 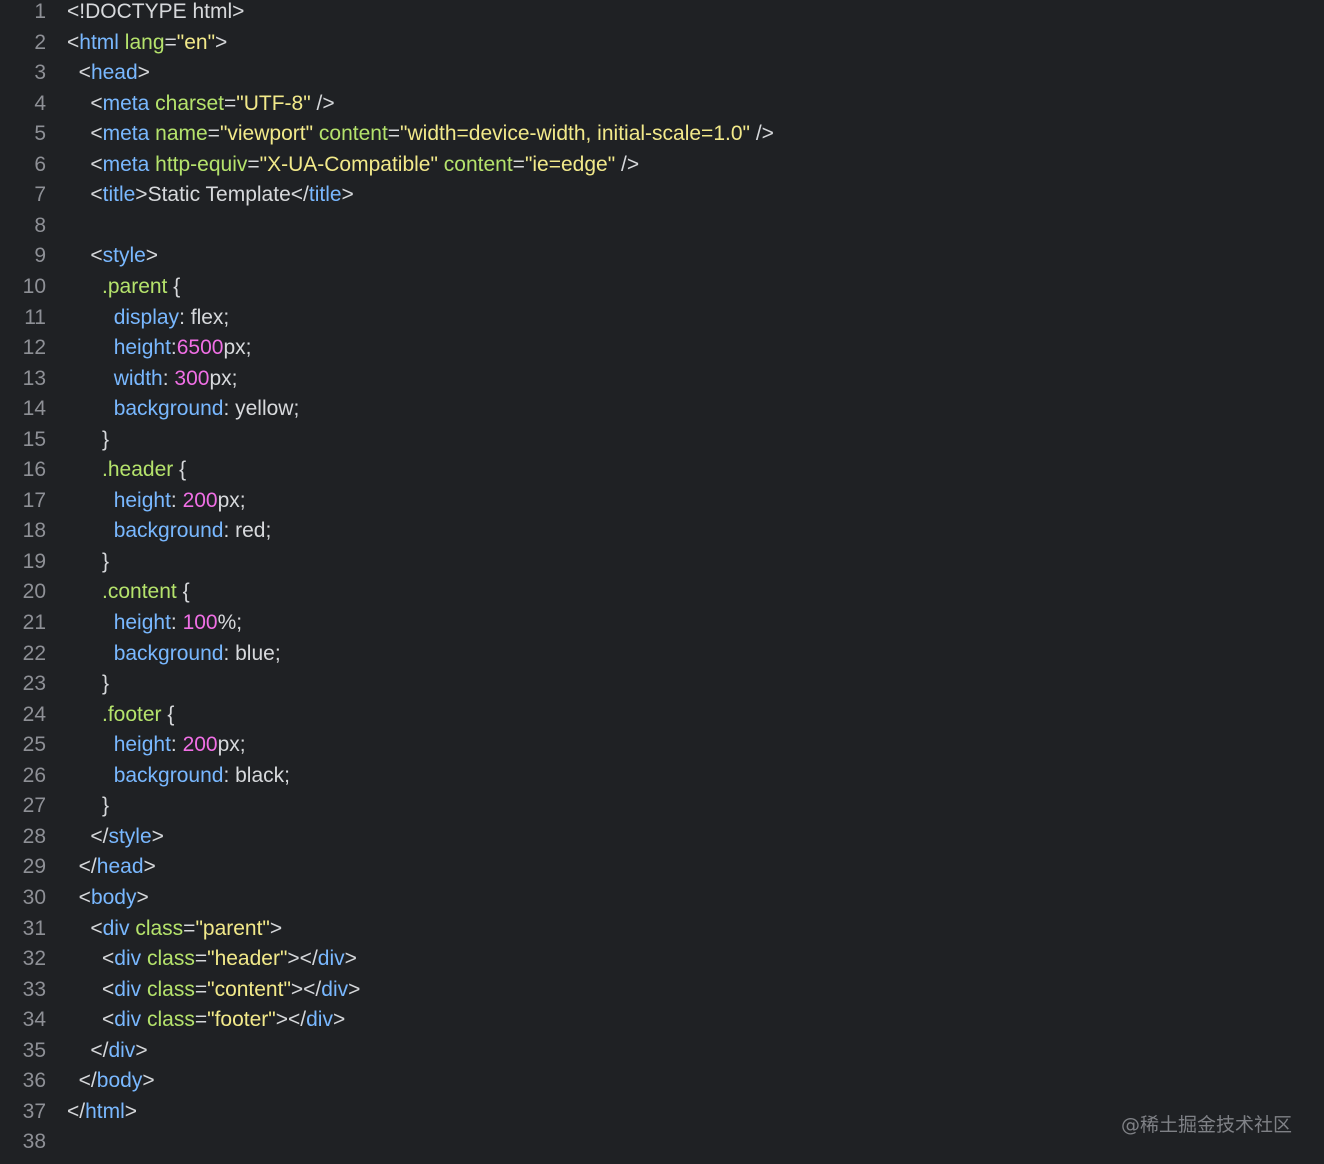 I want to click on code-text: <meta charset="UTF-8" />, so click(x=201, y=104).